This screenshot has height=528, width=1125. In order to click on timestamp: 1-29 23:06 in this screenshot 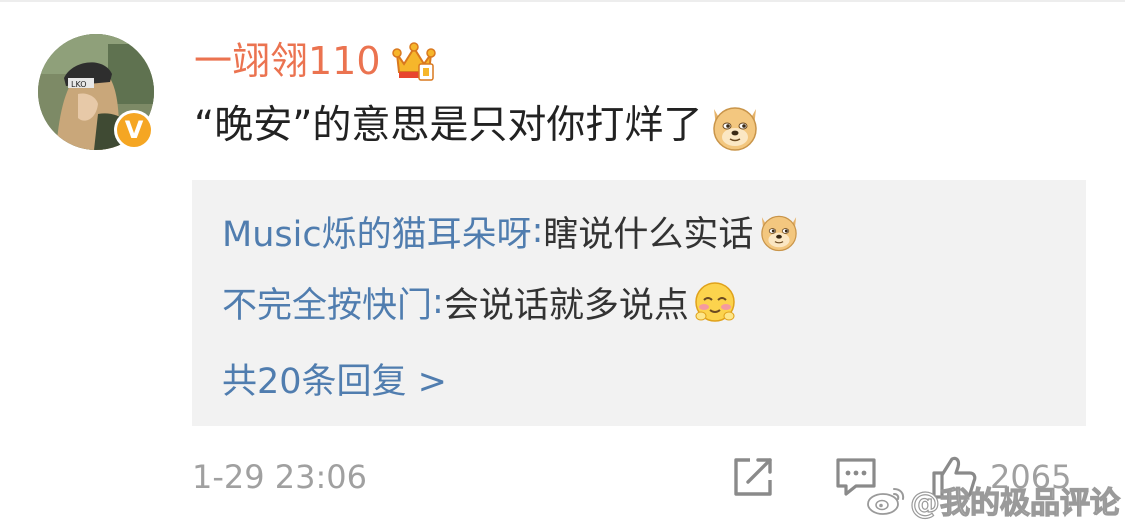, I will do `click(280, 477)`.